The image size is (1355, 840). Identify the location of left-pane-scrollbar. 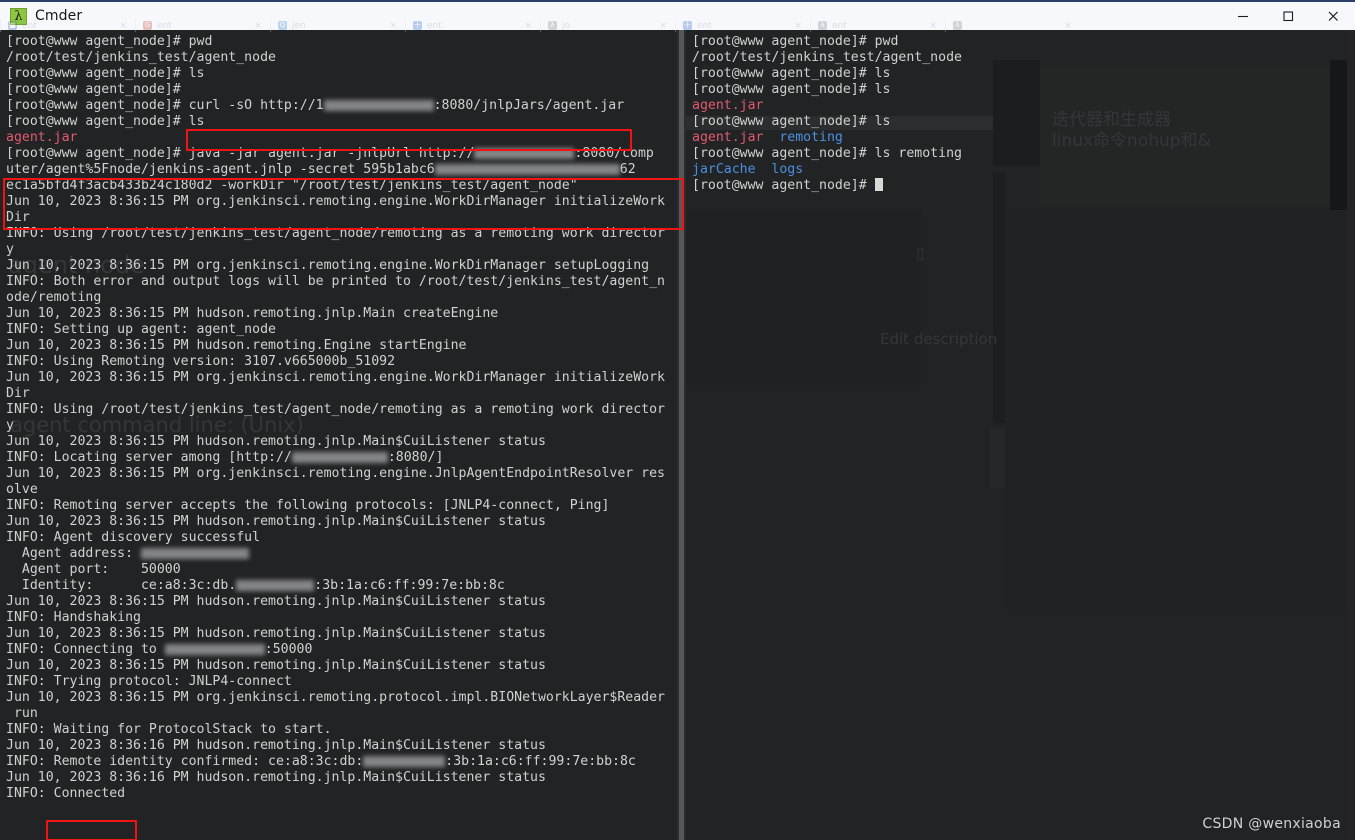
(681, 435).